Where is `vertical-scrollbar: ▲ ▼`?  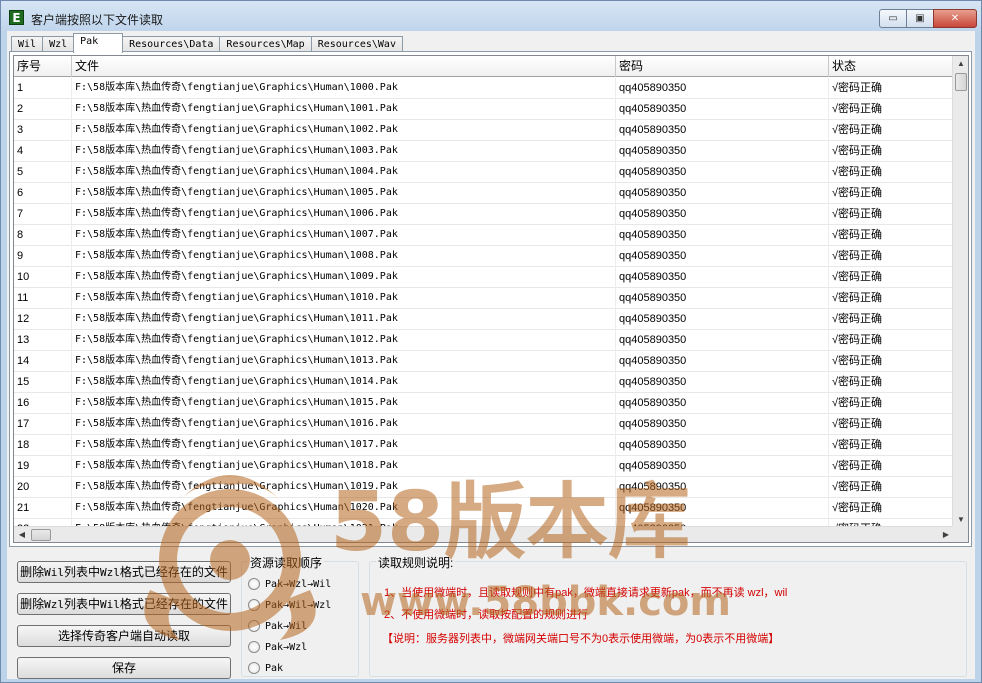 vertical-scrollbar: ▲ ▼ is located at coordinates (960, 292).